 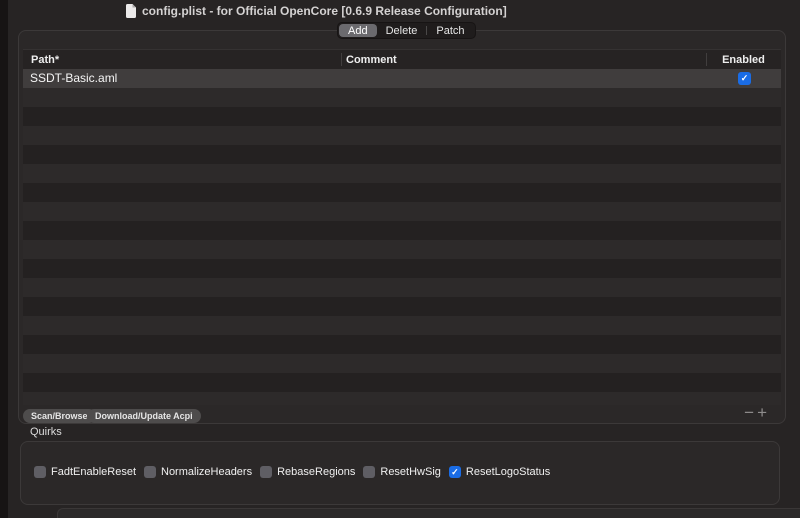 I want to click on table-row: SSDT-Basic.aml ✓, so click(x=402, y=78).